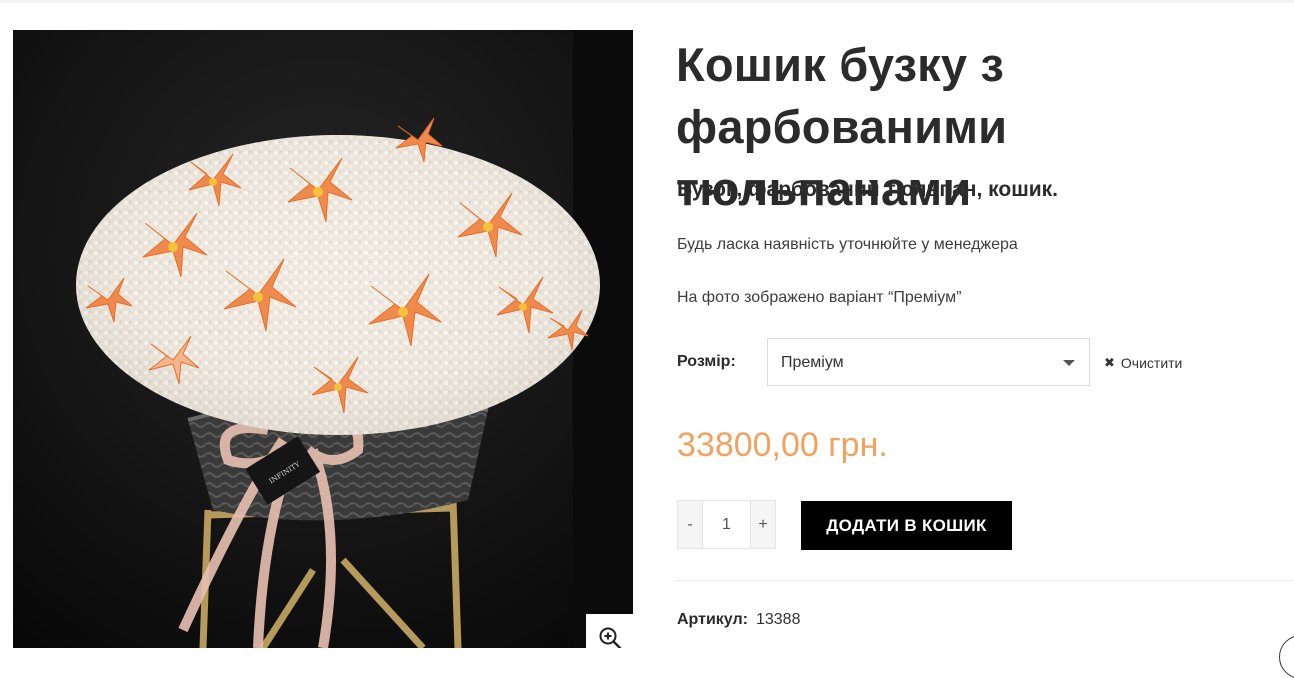 This screenshot has height=679, width=1294. I want to click on sku: Артикул: 13388, so click(738, 620).